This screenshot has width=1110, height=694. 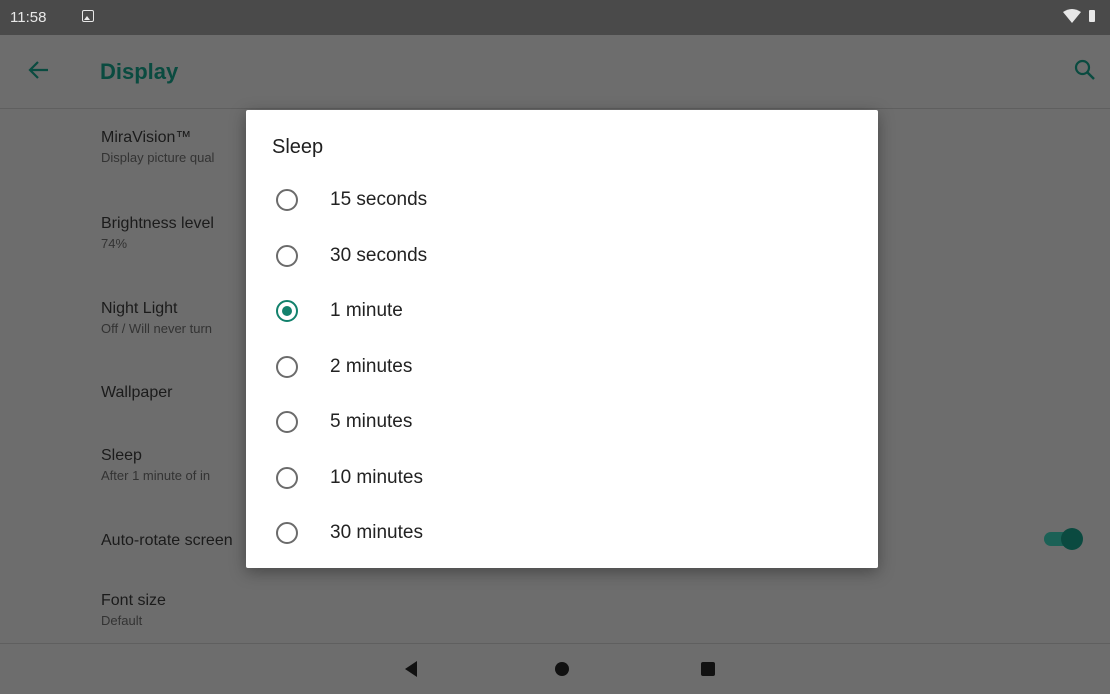 I want to click on auto-rotate-toggle, so click(x=1063, y=539).